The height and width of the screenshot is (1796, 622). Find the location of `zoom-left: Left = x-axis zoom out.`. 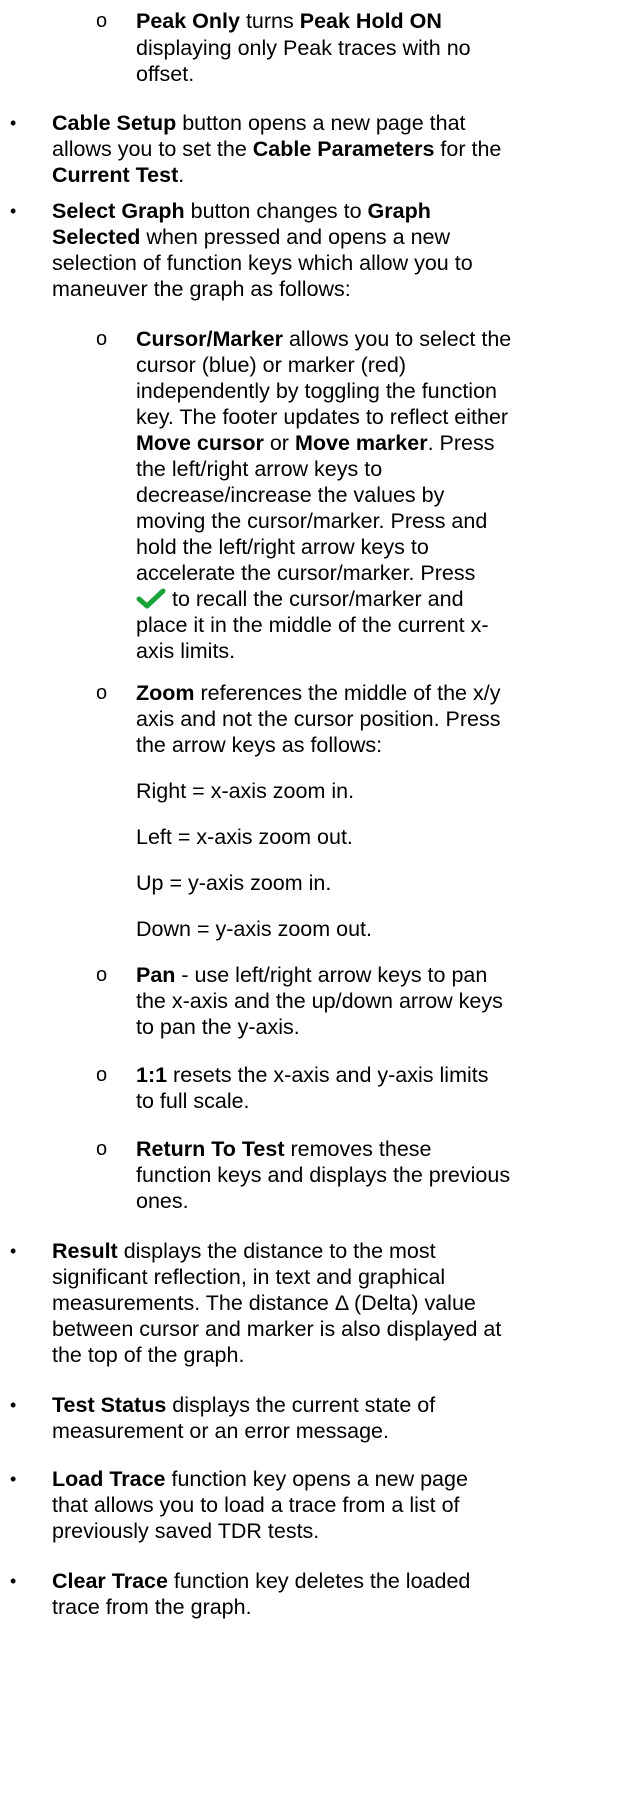

zoom-left: Left = x-axis zoom out. is located at coordinates (244, 837).